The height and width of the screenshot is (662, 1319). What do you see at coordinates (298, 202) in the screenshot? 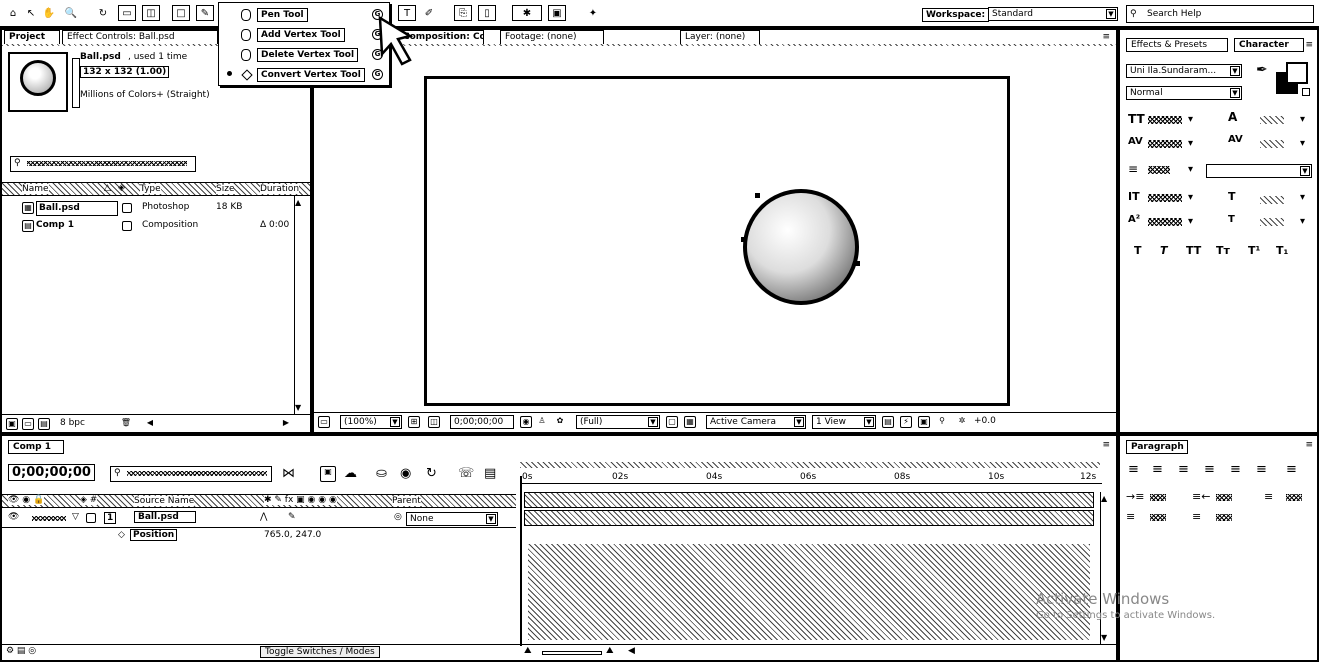
I see `scroll-up-icon: ▲` at bounding box center [298, 202].